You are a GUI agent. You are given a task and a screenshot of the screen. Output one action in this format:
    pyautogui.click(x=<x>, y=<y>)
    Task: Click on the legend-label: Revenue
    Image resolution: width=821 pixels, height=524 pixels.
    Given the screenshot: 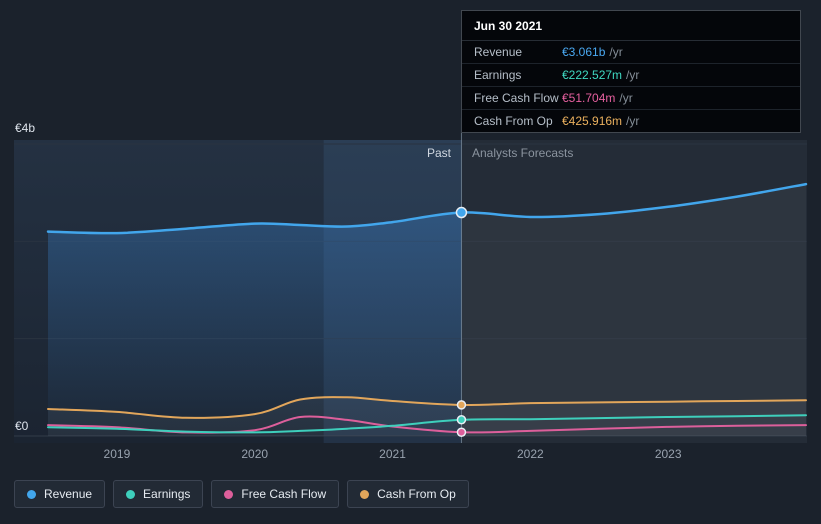 What is the action you would take?
    pyautogui.click(x=68, y=494)
    